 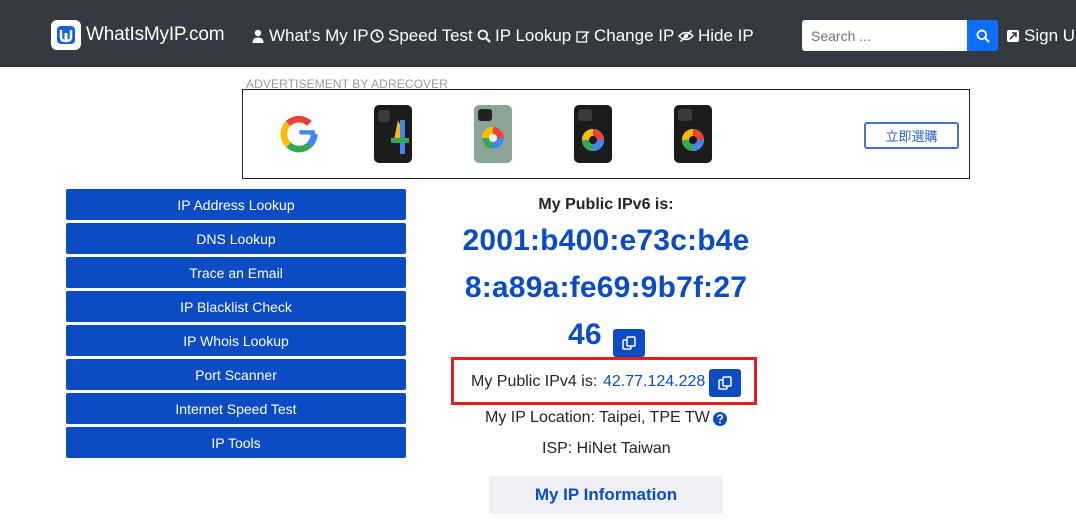 I want to click on user-icon, so click(x=258, y=36).